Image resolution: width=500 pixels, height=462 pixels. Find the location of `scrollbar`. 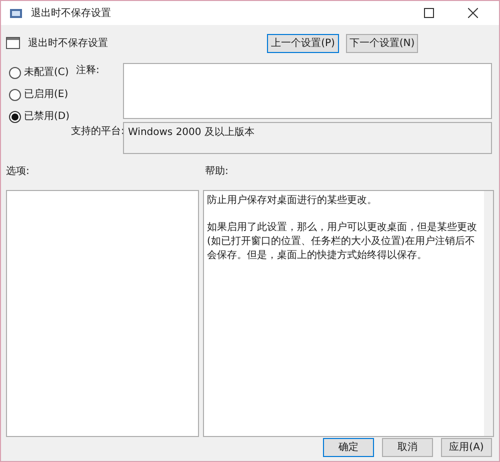

scrollbar is located at coordinates (488, 313).